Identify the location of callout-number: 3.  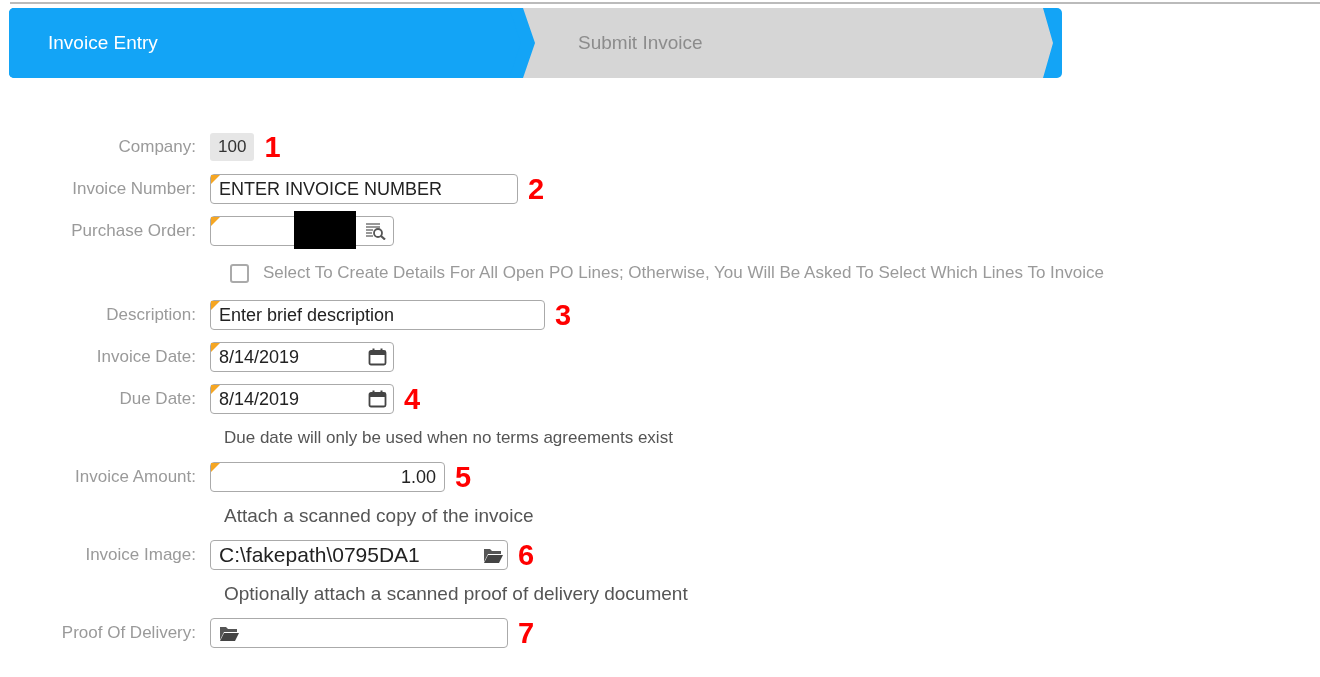
(563, 315).